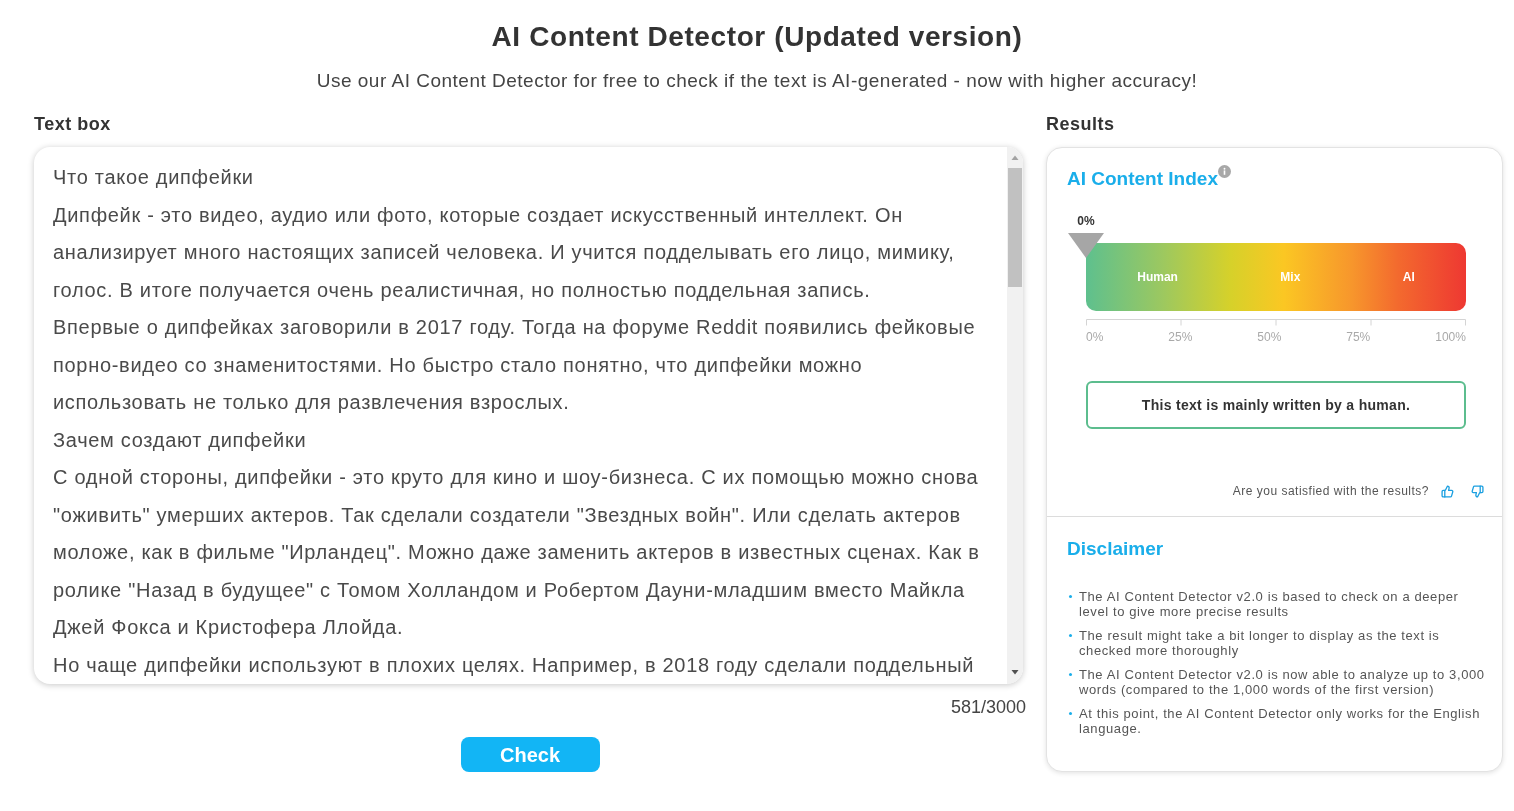 This screenshot has width=1514, height=811. I want to click on zone-label: Mix, so click(1290, 277).